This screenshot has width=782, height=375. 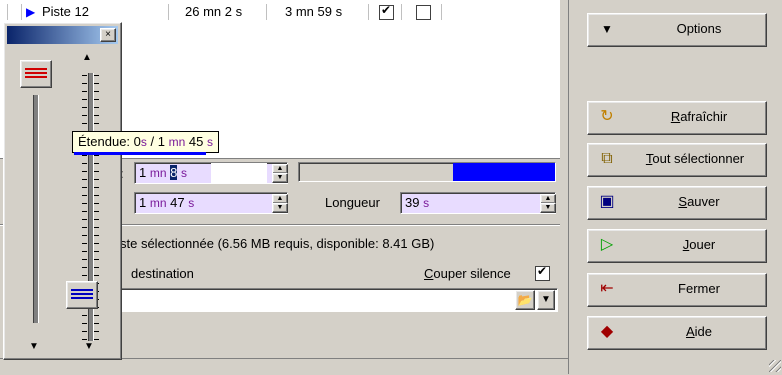 What do you see at coordinates (607, 288) in the screenshot?
I see `exit-icon: ⇤` at bounding box center [607, 288].